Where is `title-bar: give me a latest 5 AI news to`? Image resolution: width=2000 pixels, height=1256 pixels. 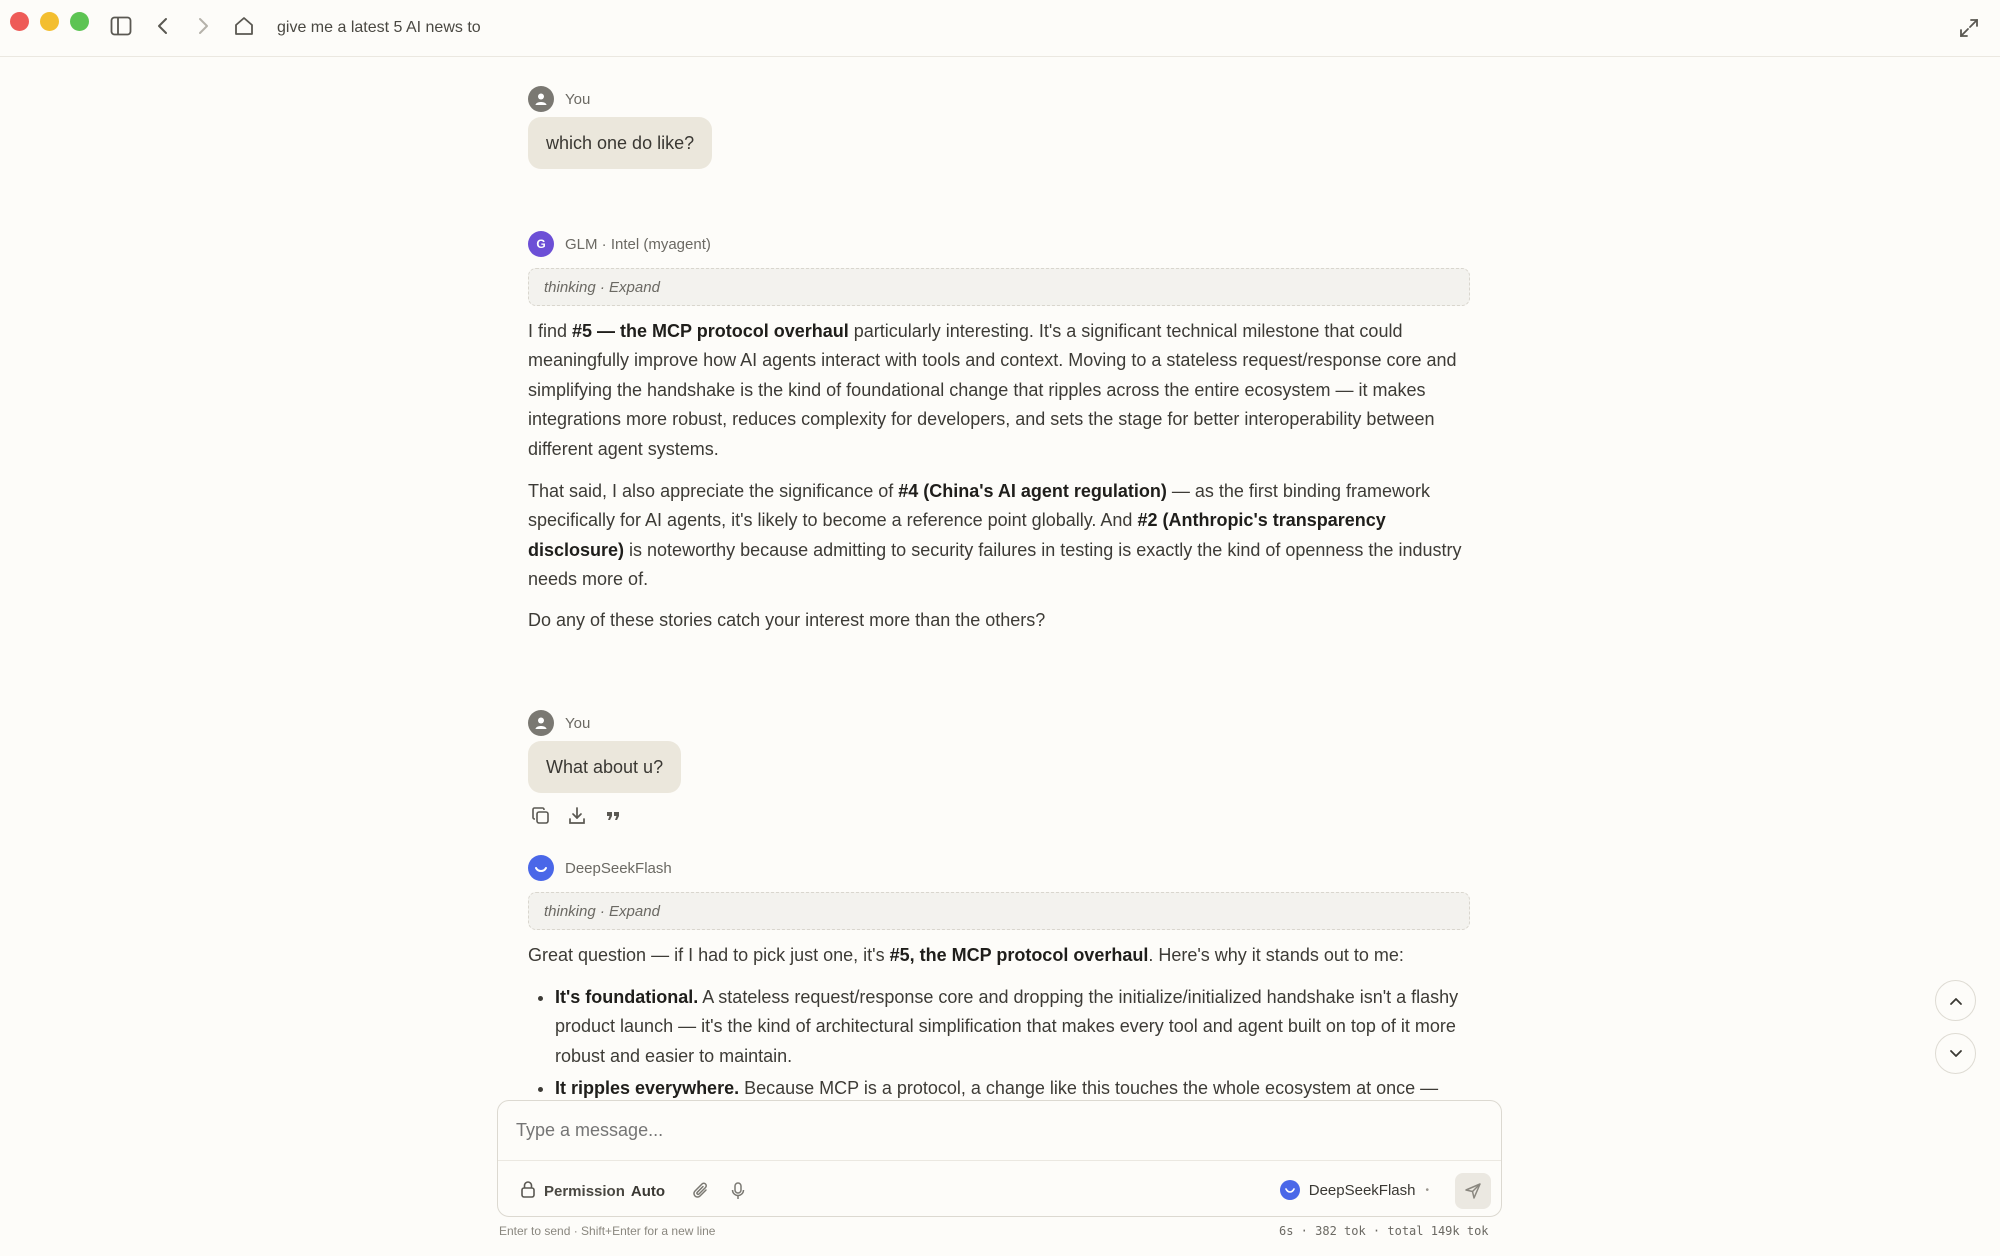 title-bar: give me a latest 5 AI news to is located at coordinates (1000, 28).